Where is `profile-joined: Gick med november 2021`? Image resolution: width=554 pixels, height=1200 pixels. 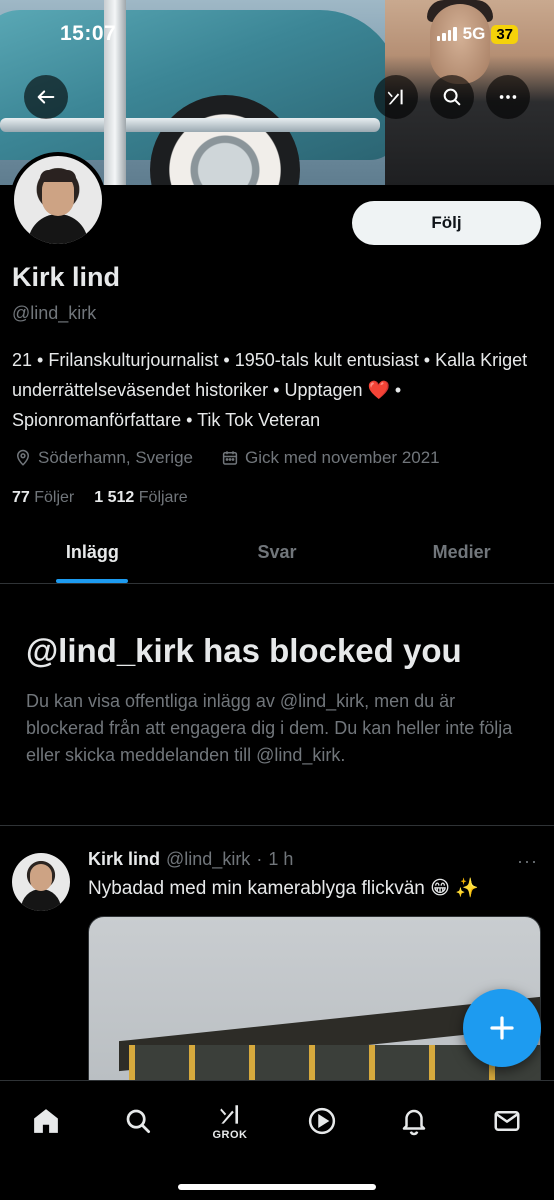
profile-joined: Gick med november 2021 is located at coordinates (342, 457).